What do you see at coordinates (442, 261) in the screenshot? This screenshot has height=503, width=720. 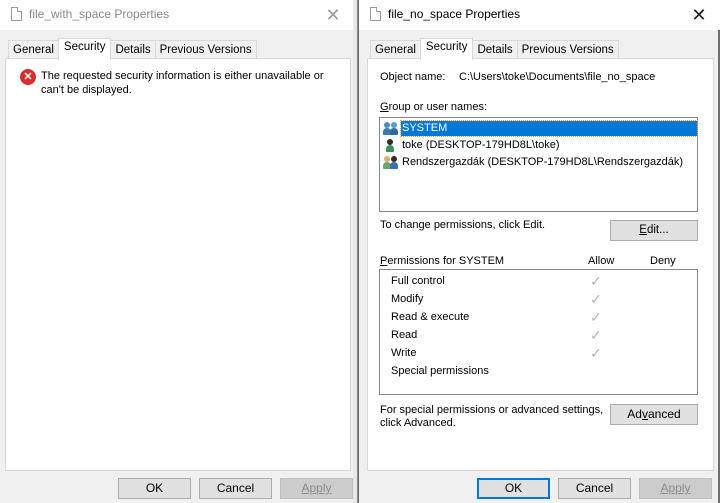 I see `permissions-label: Permissions for SYSTEM` at bounding box center [442, 261].